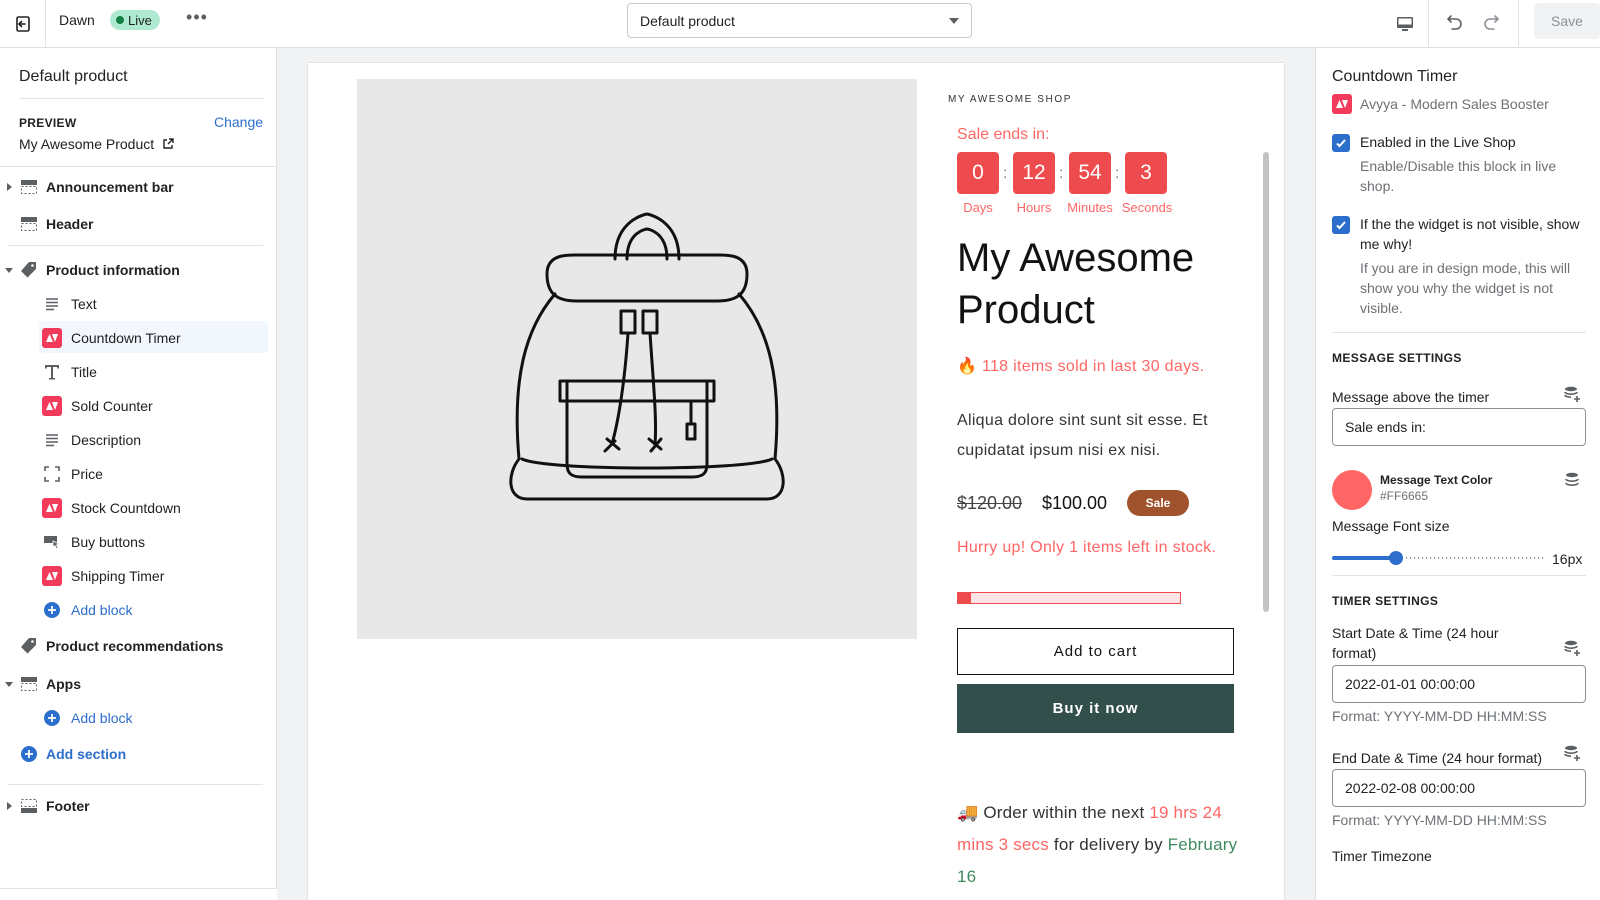 This screenshot has height=900, width=1600. What do you see at coordinates (1090, 207) in the screenshot?
I see `countdown-label: Minutes` at bounding box center [1090, 207].